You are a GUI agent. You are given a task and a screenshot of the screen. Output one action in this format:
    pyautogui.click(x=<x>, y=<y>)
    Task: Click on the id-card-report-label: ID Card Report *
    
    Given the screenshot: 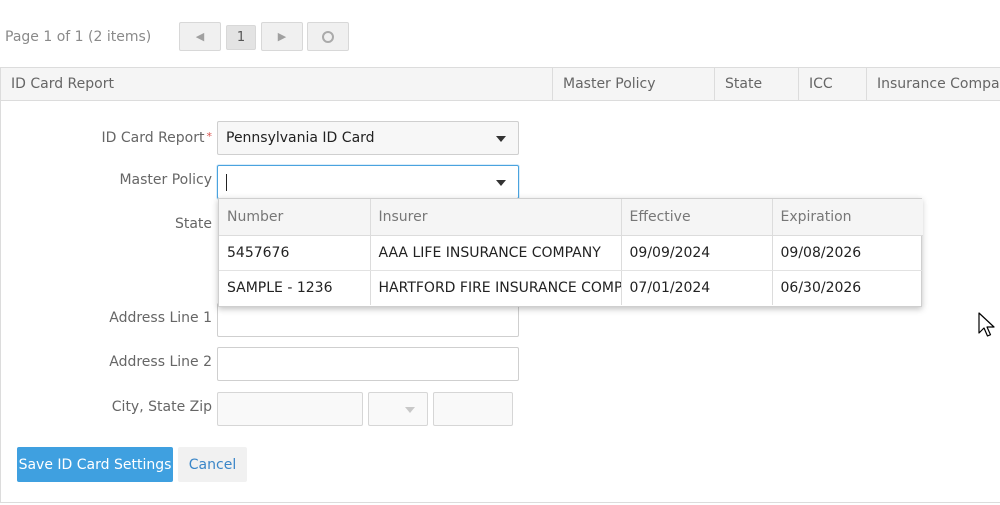 What is the action you would take?
    pyautogui.click(x=157, y=138)
    